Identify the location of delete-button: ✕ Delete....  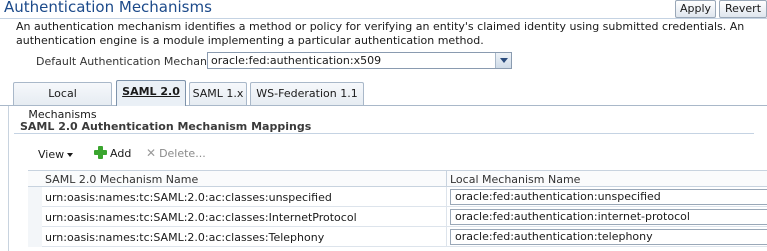
(176, 153).